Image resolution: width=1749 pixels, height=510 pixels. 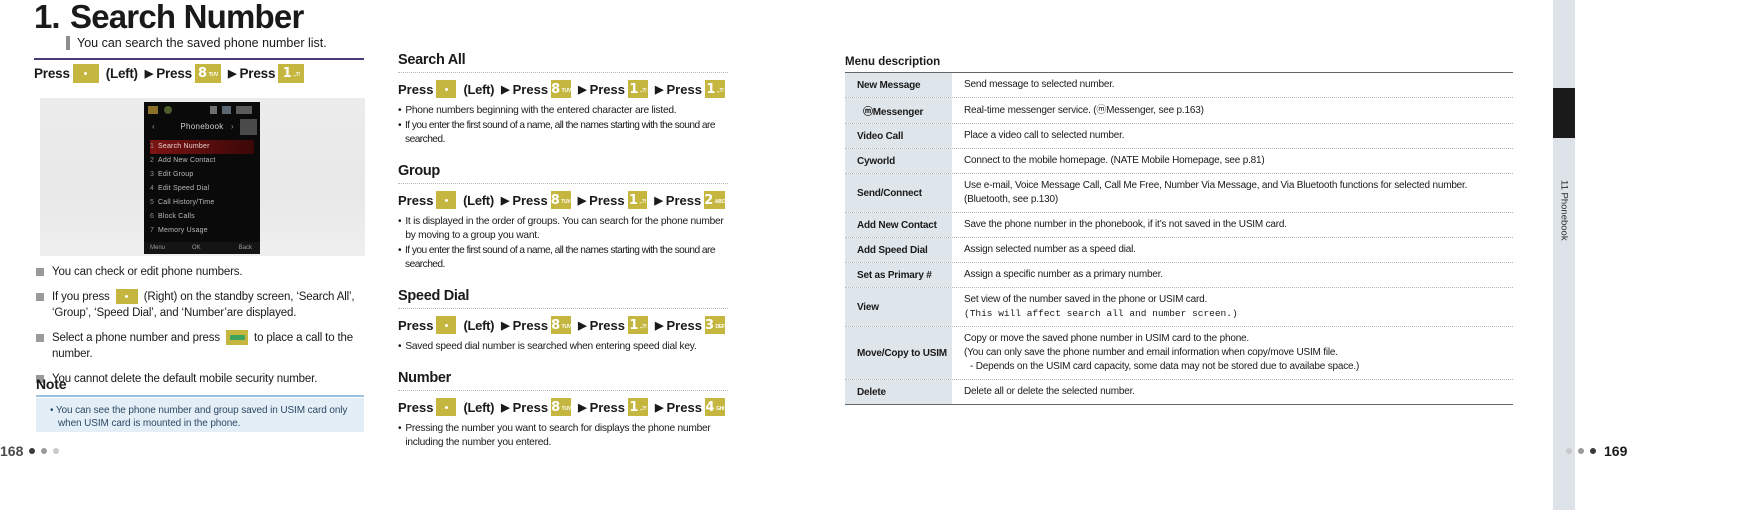 I want to click on softkey-center: OK, so click(x=196, y=248).